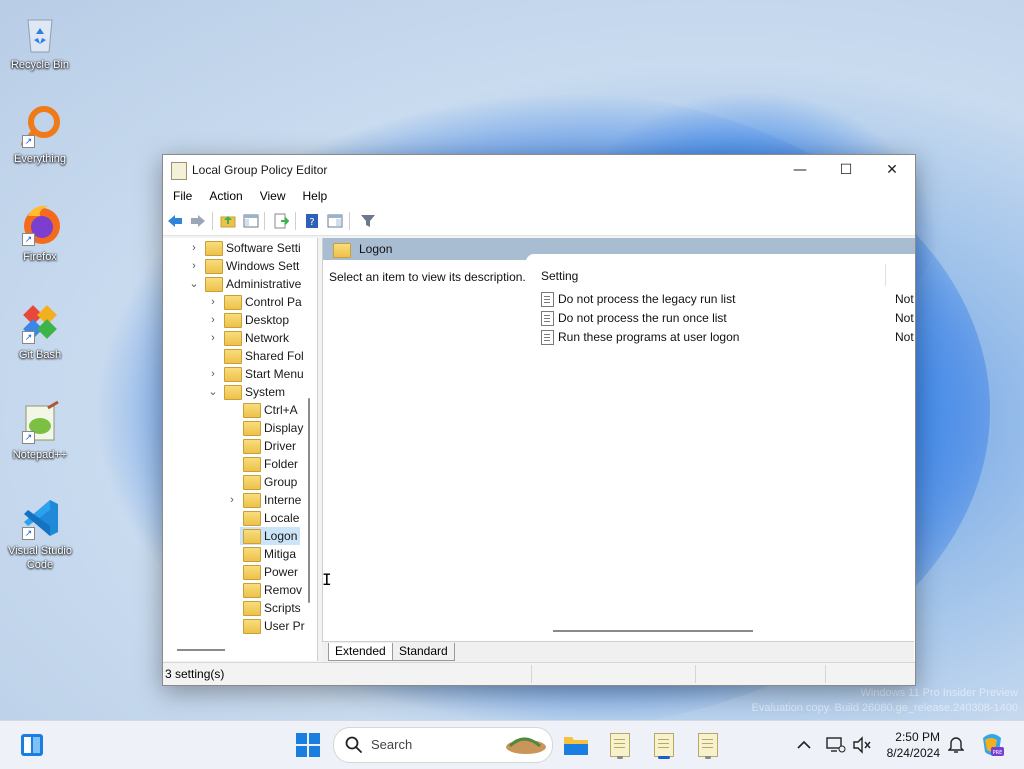 The image size is (1024, 769). I want to click on copilot-icon: PRE, so click(993, 745).